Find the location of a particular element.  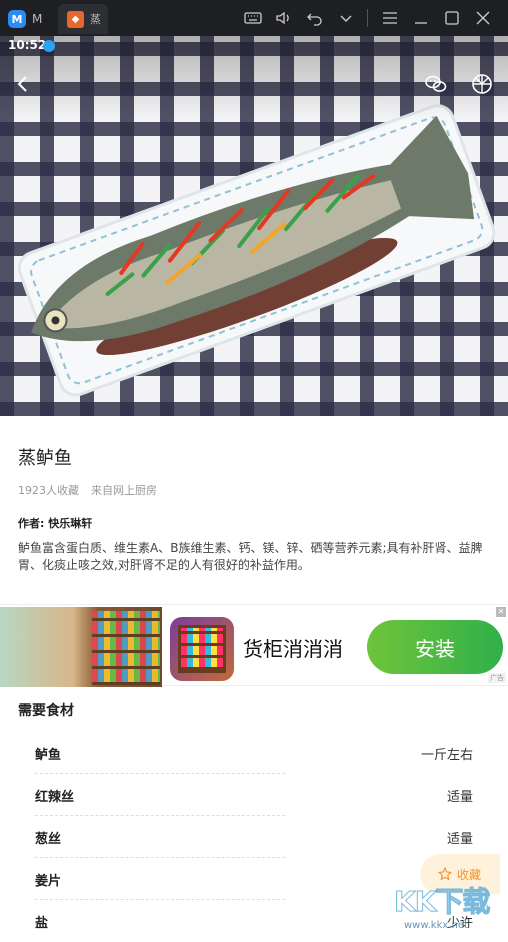

emulator-tab-app-label: 蒸 is located at coordinates (95, 19).